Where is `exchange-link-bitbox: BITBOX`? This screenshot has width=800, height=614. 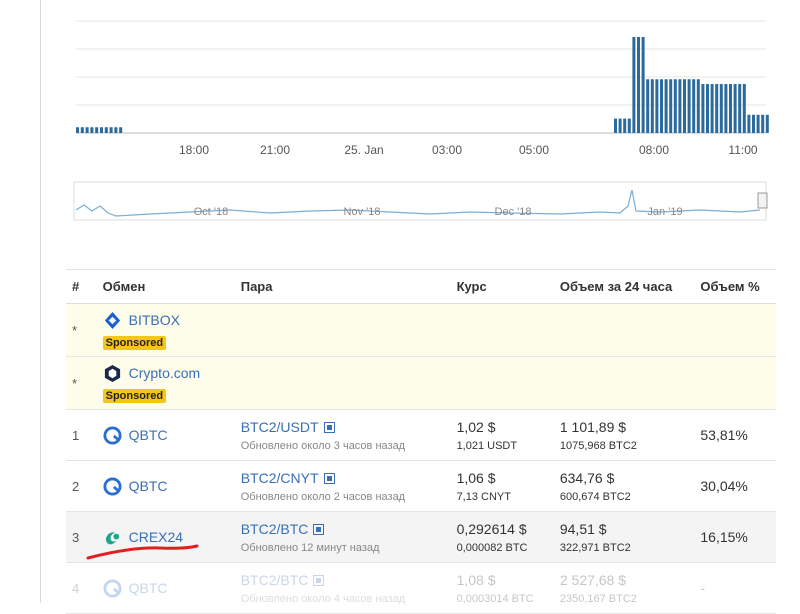
exchange-link-bitbox: BITBOX is located at coordinates (154, 320).